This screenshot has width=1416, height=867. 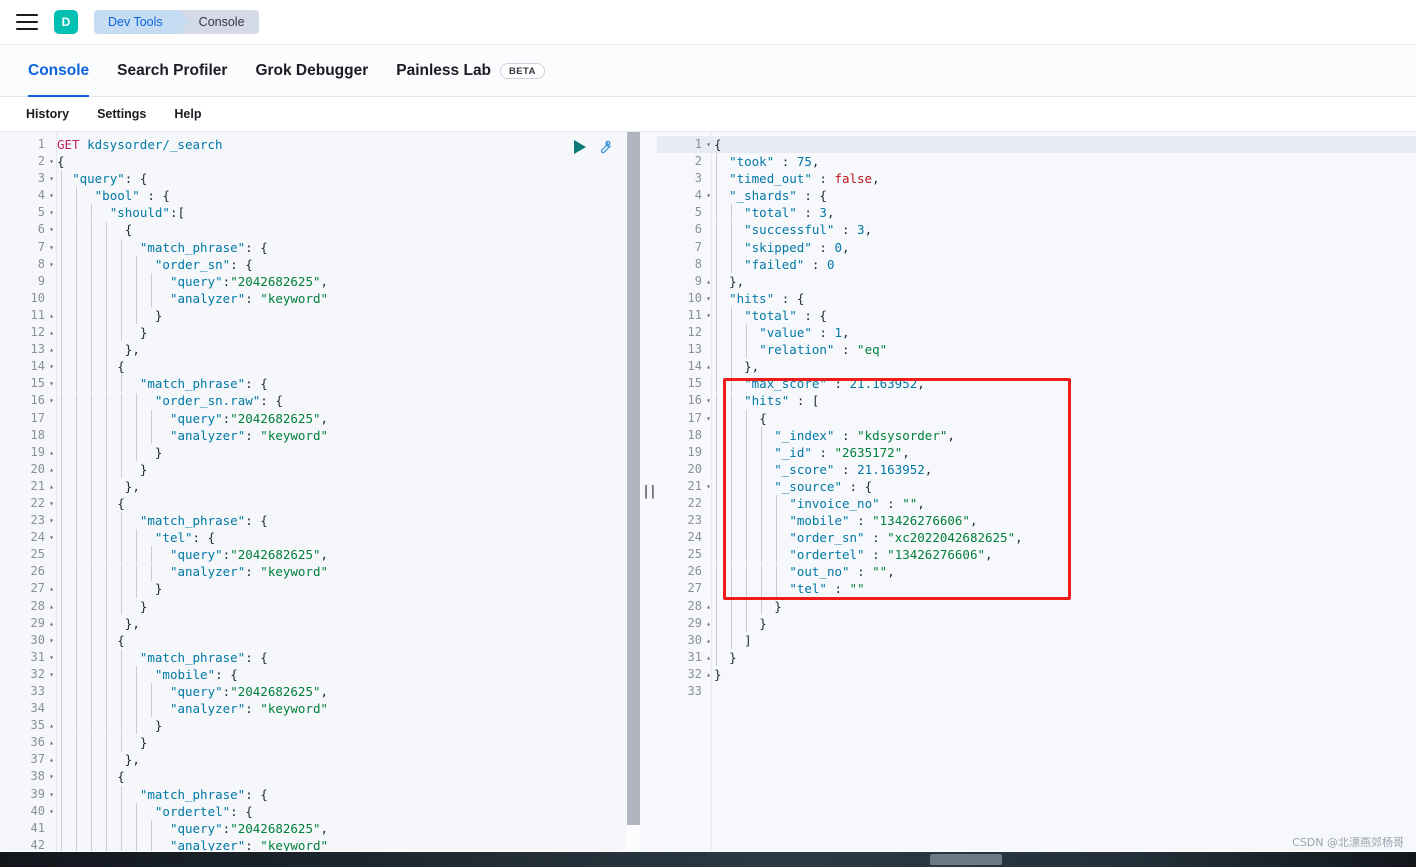 What do you see at coordinates (1036, 349) in the screenshot?
I see `code-line: 13 "relation" : "eq"` at bounding box center [1036, 349].